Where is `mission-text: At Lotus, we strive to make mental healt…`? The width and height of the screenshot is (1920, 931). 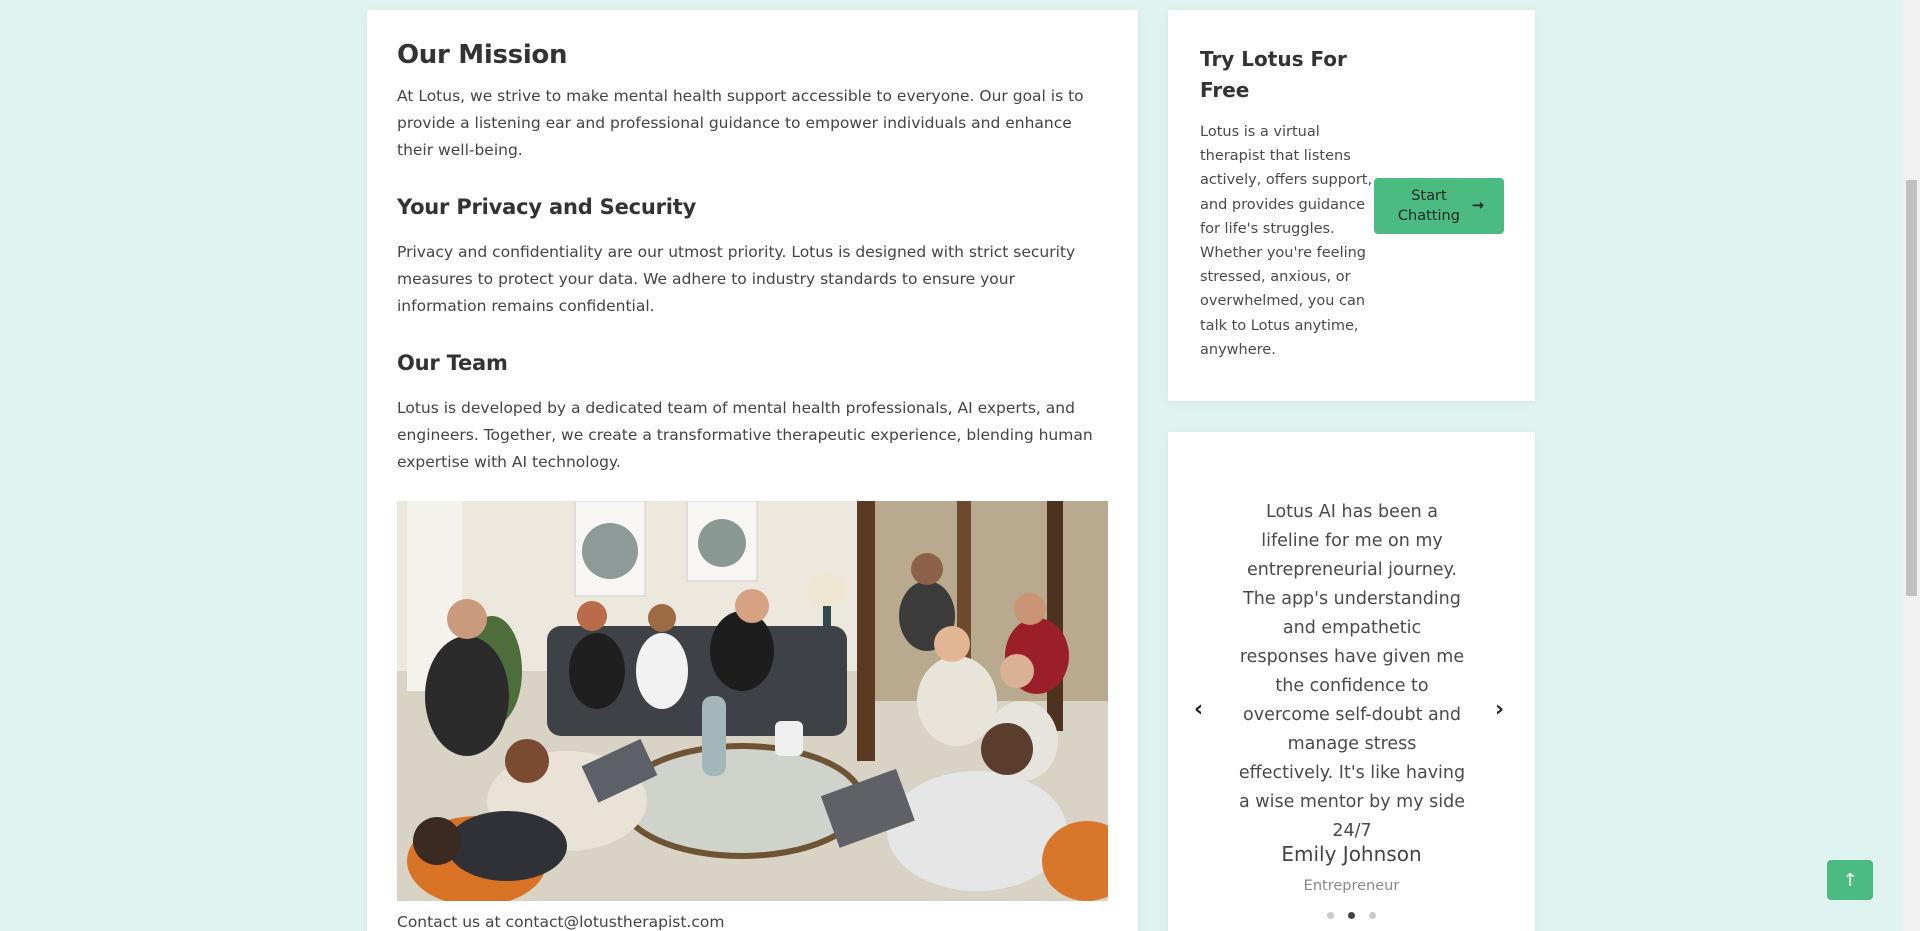
mission-text: At Lotus, we strive to make mental healt… is located at coordinates (740, 123).